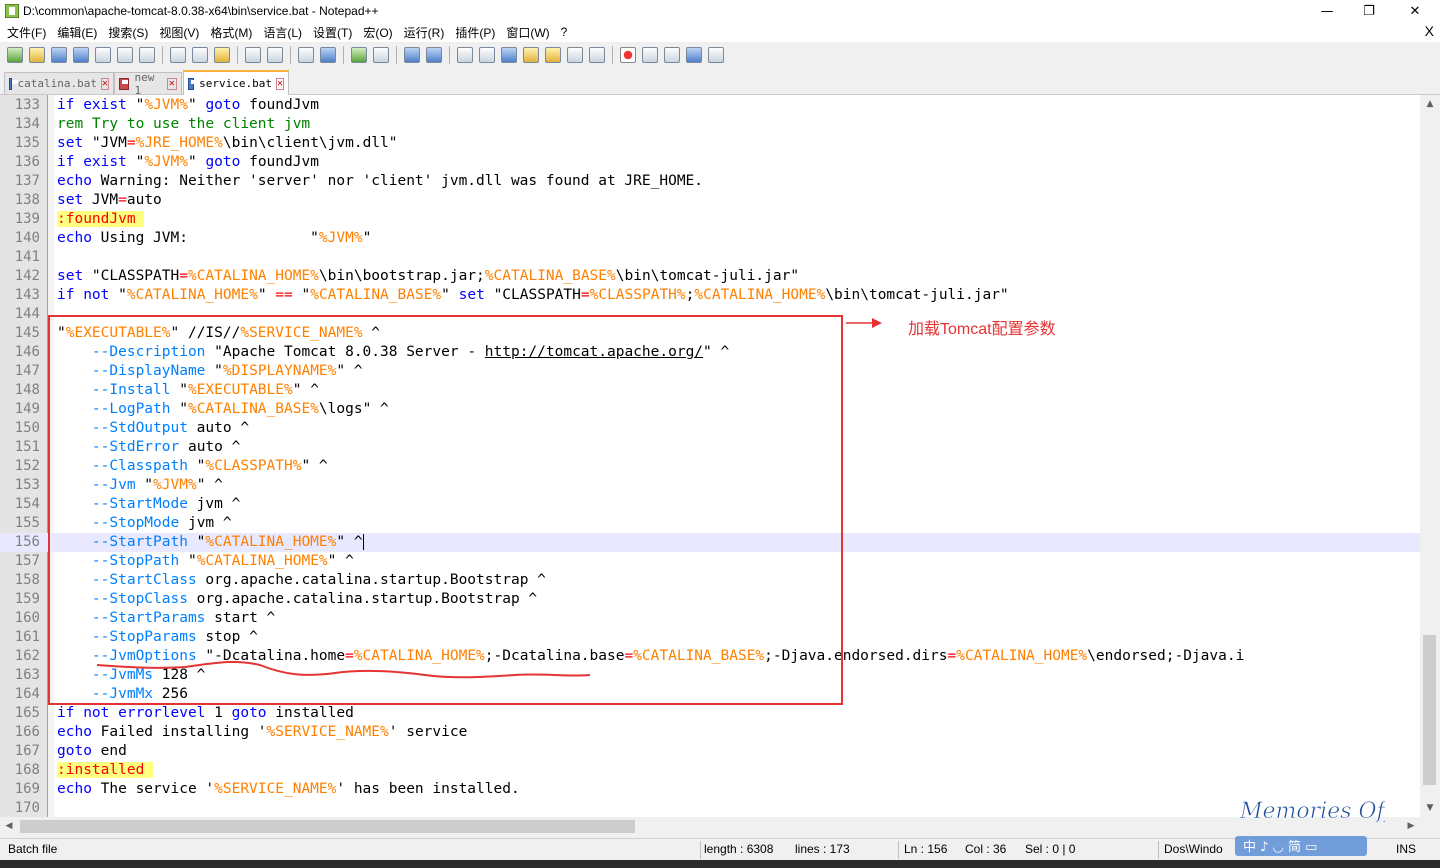 This screenshot has width=1440, height=868. What do you see at coordinates (650, 55) in the screenshot?
I see `stop-macro-icon` at bounding box center [650, 55].